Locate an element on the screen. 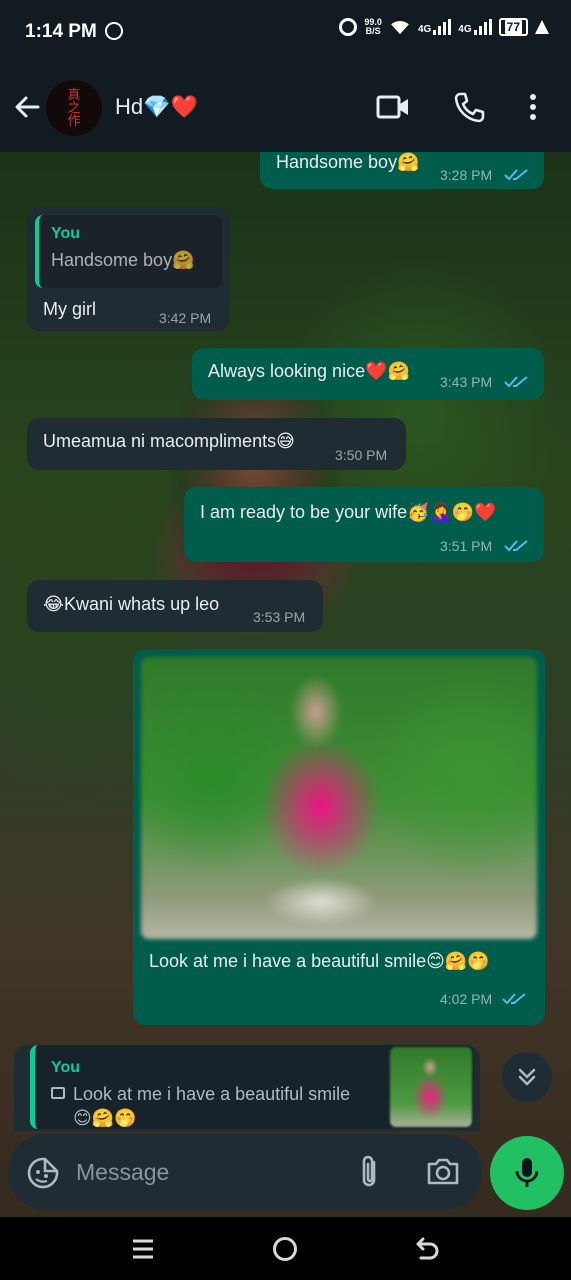 The height and width of the screenshot is (1280, 571). net-speed: 99.0 B/S is located at coordinates (373, 27).